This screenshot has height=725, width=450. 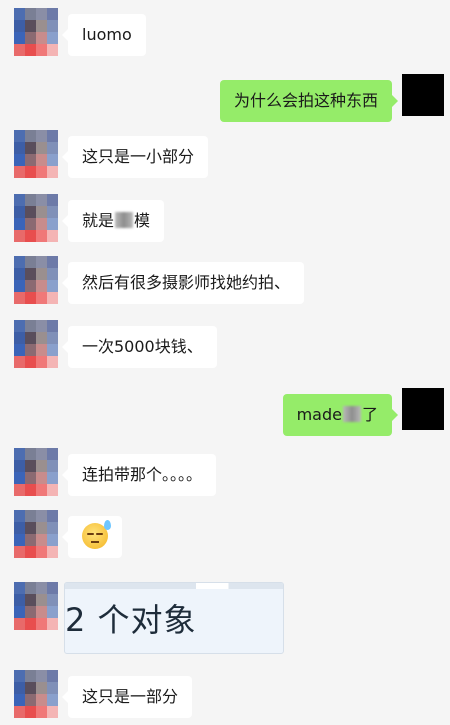 I want to click on sweat-smile-emoji-icon, so click(x=96, y=534).